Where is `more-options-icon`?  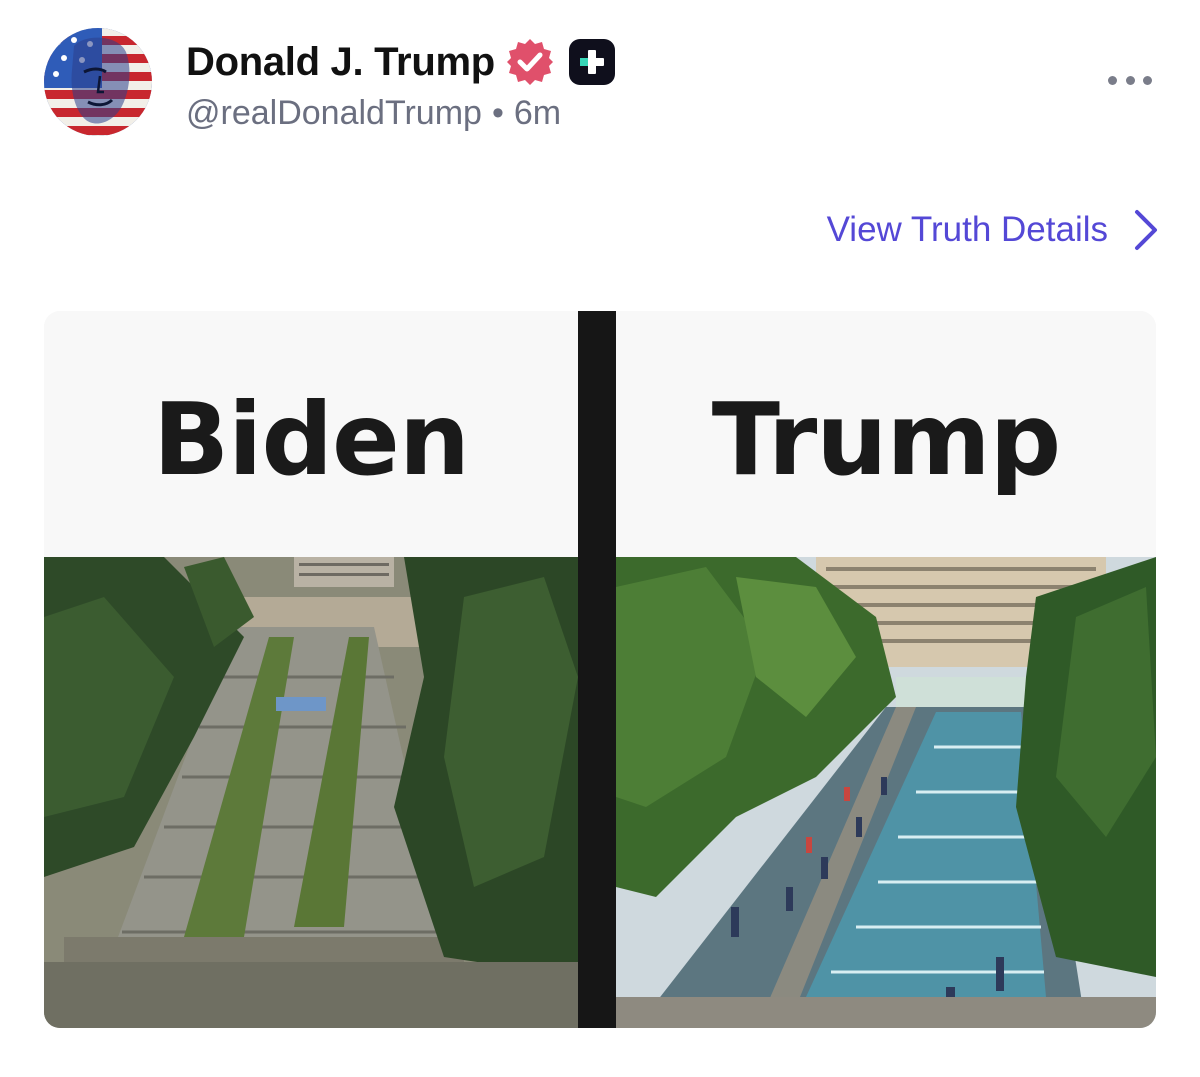 more-options-icon is located at coordinates (1130, 80).